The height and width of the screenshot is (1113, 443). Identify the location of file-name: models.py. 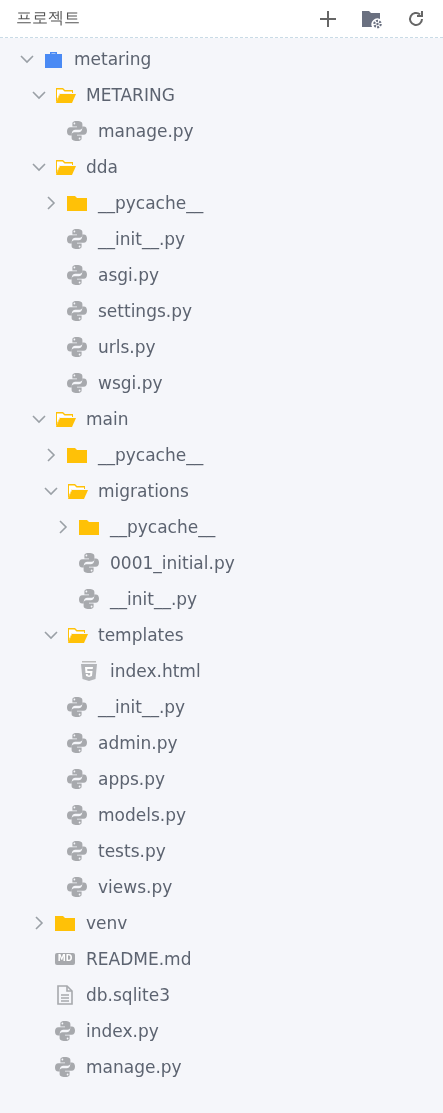
(142, 815).